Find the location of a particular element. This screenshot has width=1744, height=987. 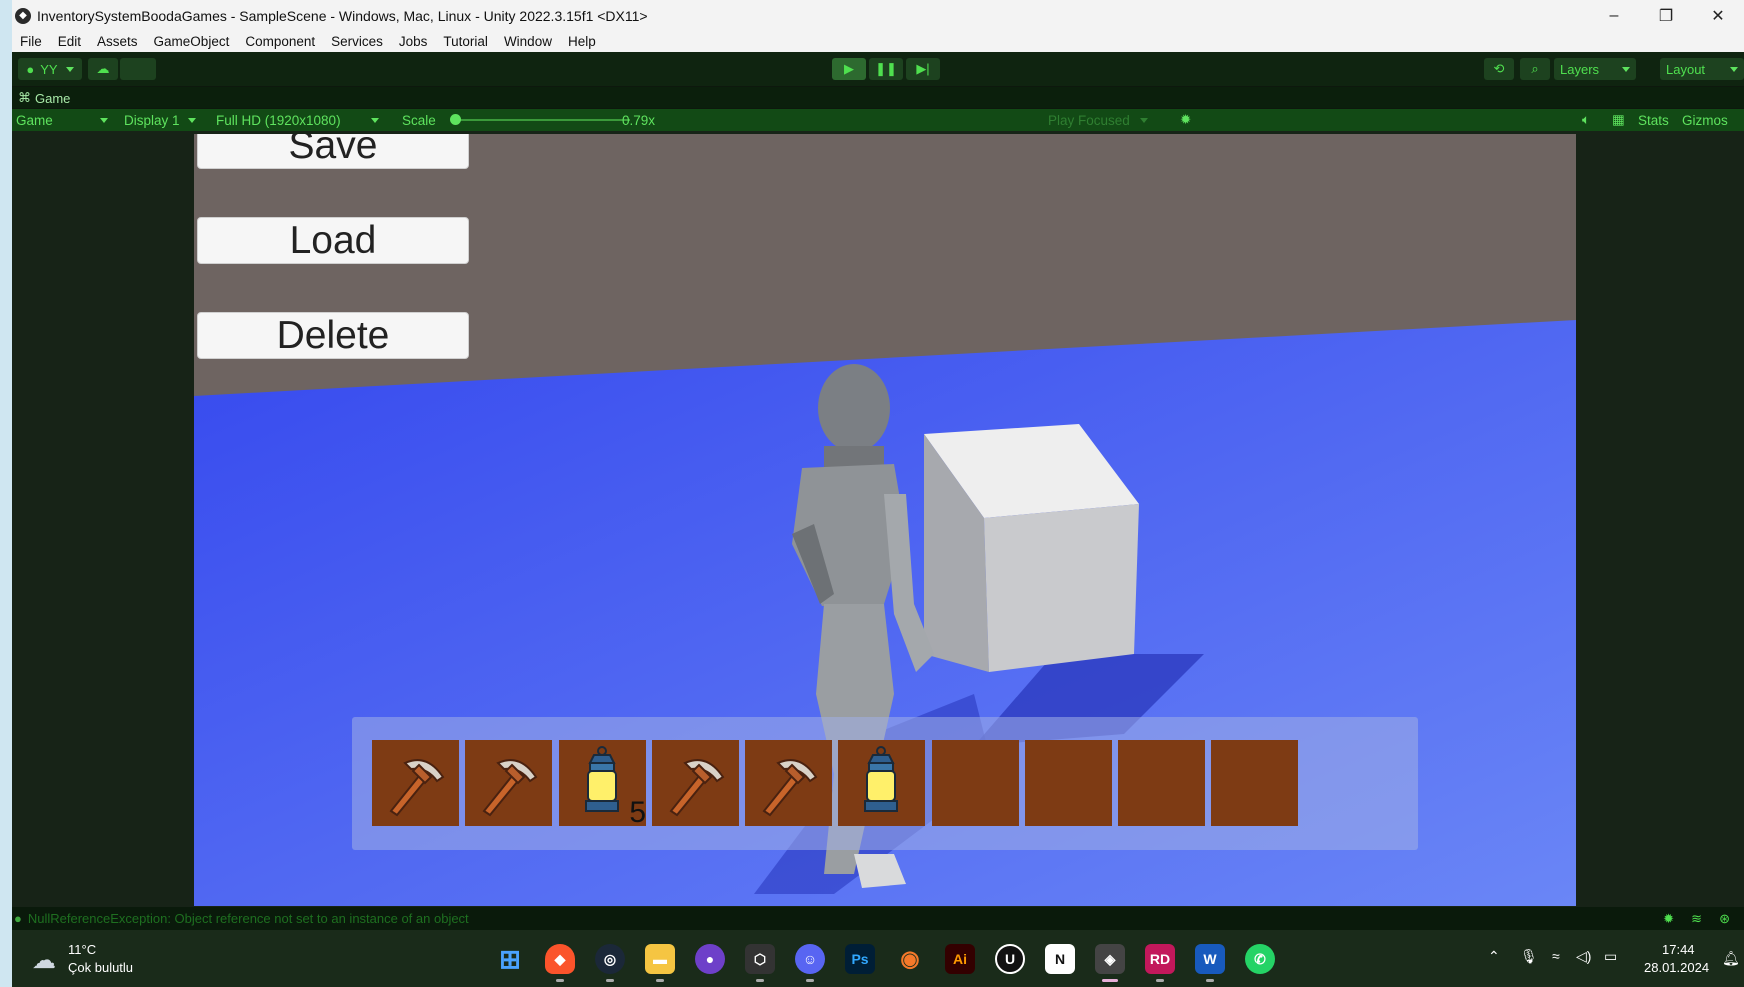

scale-value: 0.79x is located at coordinates (639, 120).